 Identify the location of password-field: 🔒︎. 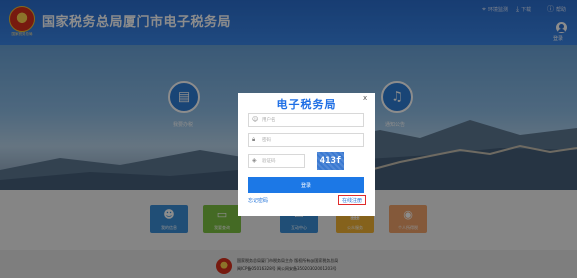
(306, 140).